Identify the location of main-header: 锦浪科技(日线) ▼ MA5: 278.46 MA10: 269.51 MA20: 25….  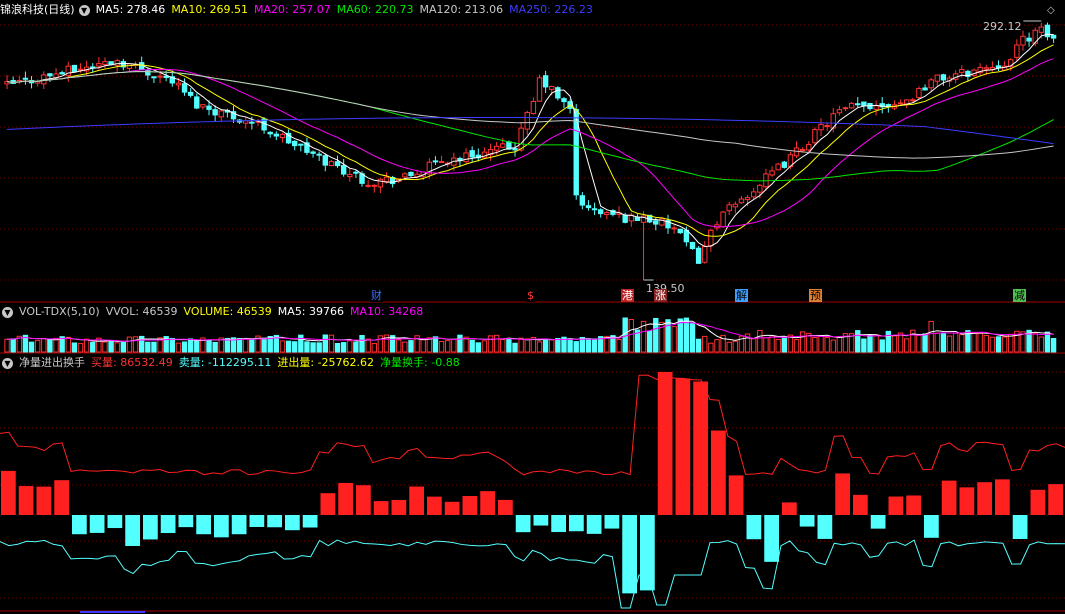
(299, 10).